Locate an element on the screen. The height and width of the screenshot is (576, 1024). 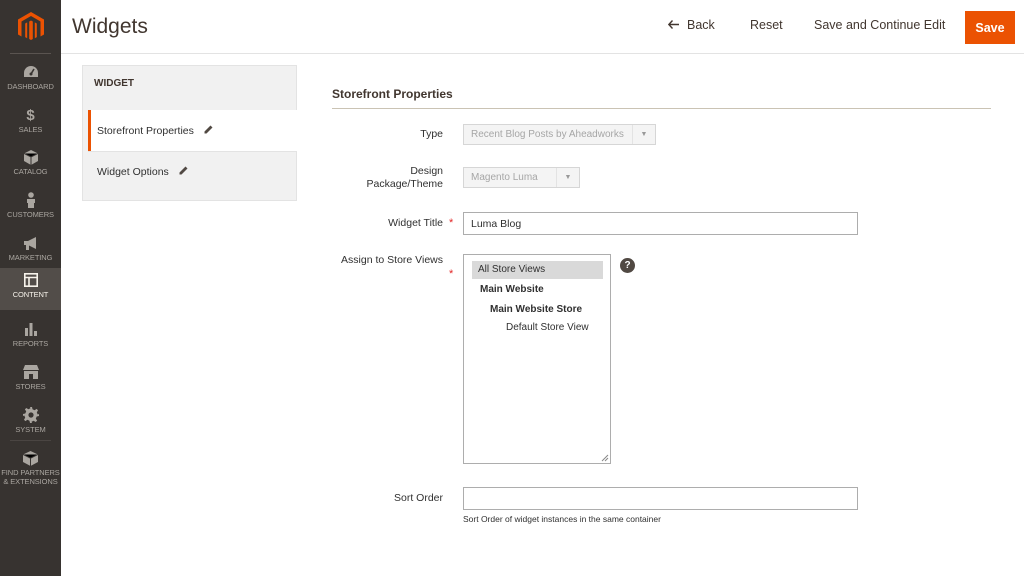
bar-chart-icon is located at coordinates (31, 329).